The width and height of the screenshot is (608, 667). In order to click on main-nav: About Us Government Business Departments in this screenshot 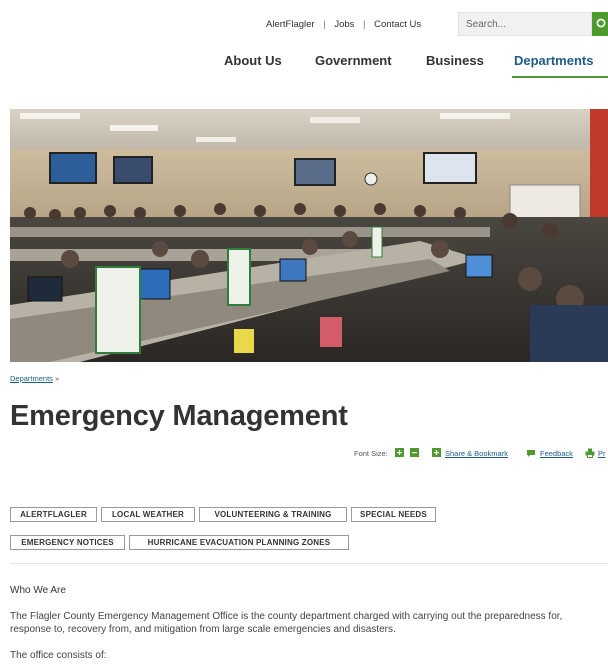, I will do `click(304, 65)`.